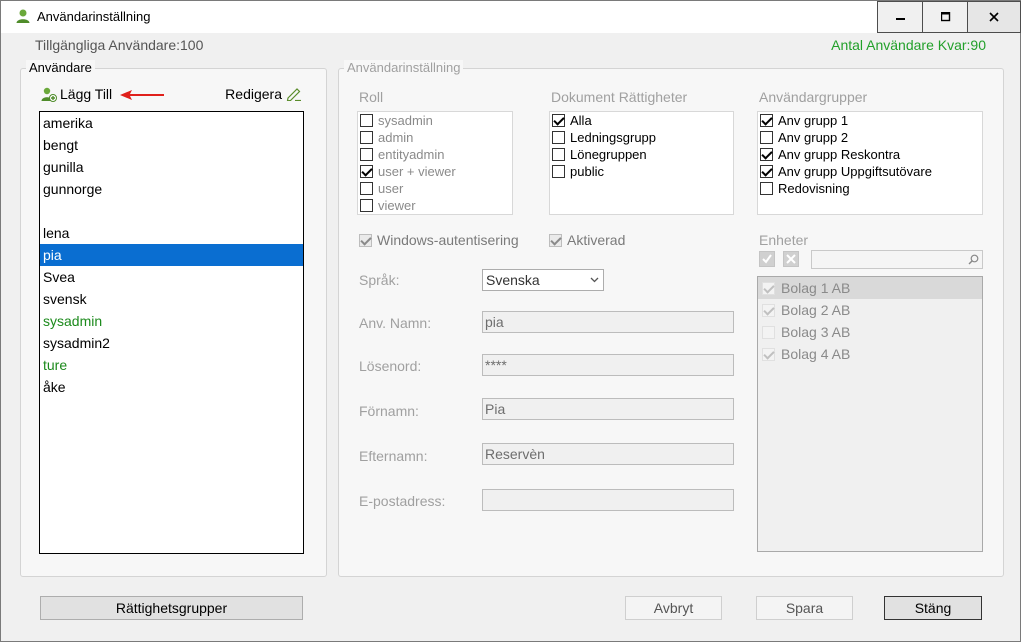 The image size is (1021, 642). Describe the element at coordinates (171, 343) in the screenshot. I see `user-list-item: sysadmin2` at that location.